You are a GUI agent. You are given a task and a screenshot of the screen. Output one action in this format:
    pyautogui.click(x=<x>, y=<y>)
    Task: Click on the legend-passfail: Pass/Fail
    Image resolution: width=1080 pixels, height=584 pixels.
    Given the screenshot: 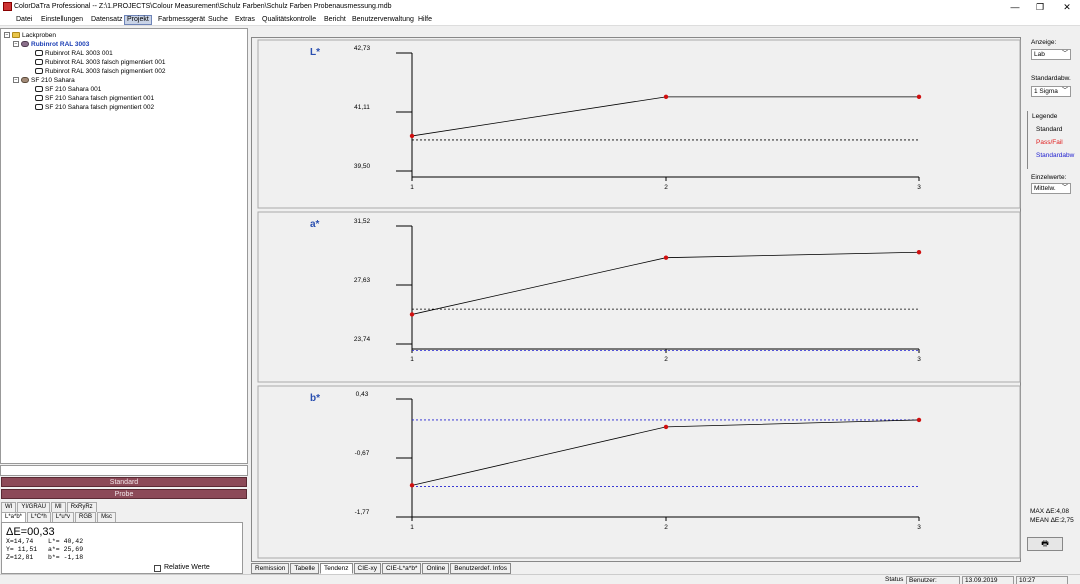 What is the action you would take?
    pyautogui.click(x=1049, y=142)
    